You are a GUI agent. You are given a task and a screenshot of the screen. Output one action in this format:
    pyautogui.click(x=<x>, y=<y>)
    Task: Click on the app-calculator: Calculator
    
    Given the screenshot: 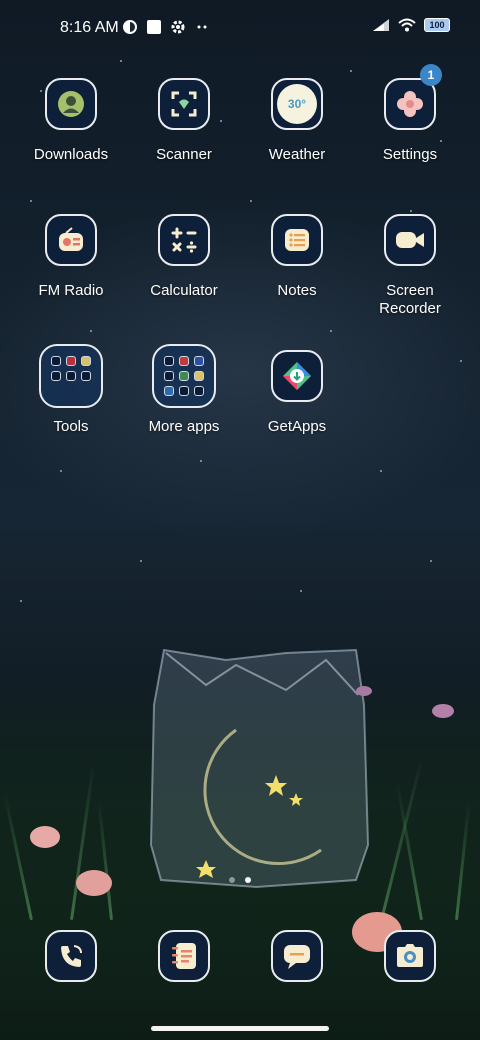 What is the action you would take?
    pyautogui.click(x=184, y=257)
    